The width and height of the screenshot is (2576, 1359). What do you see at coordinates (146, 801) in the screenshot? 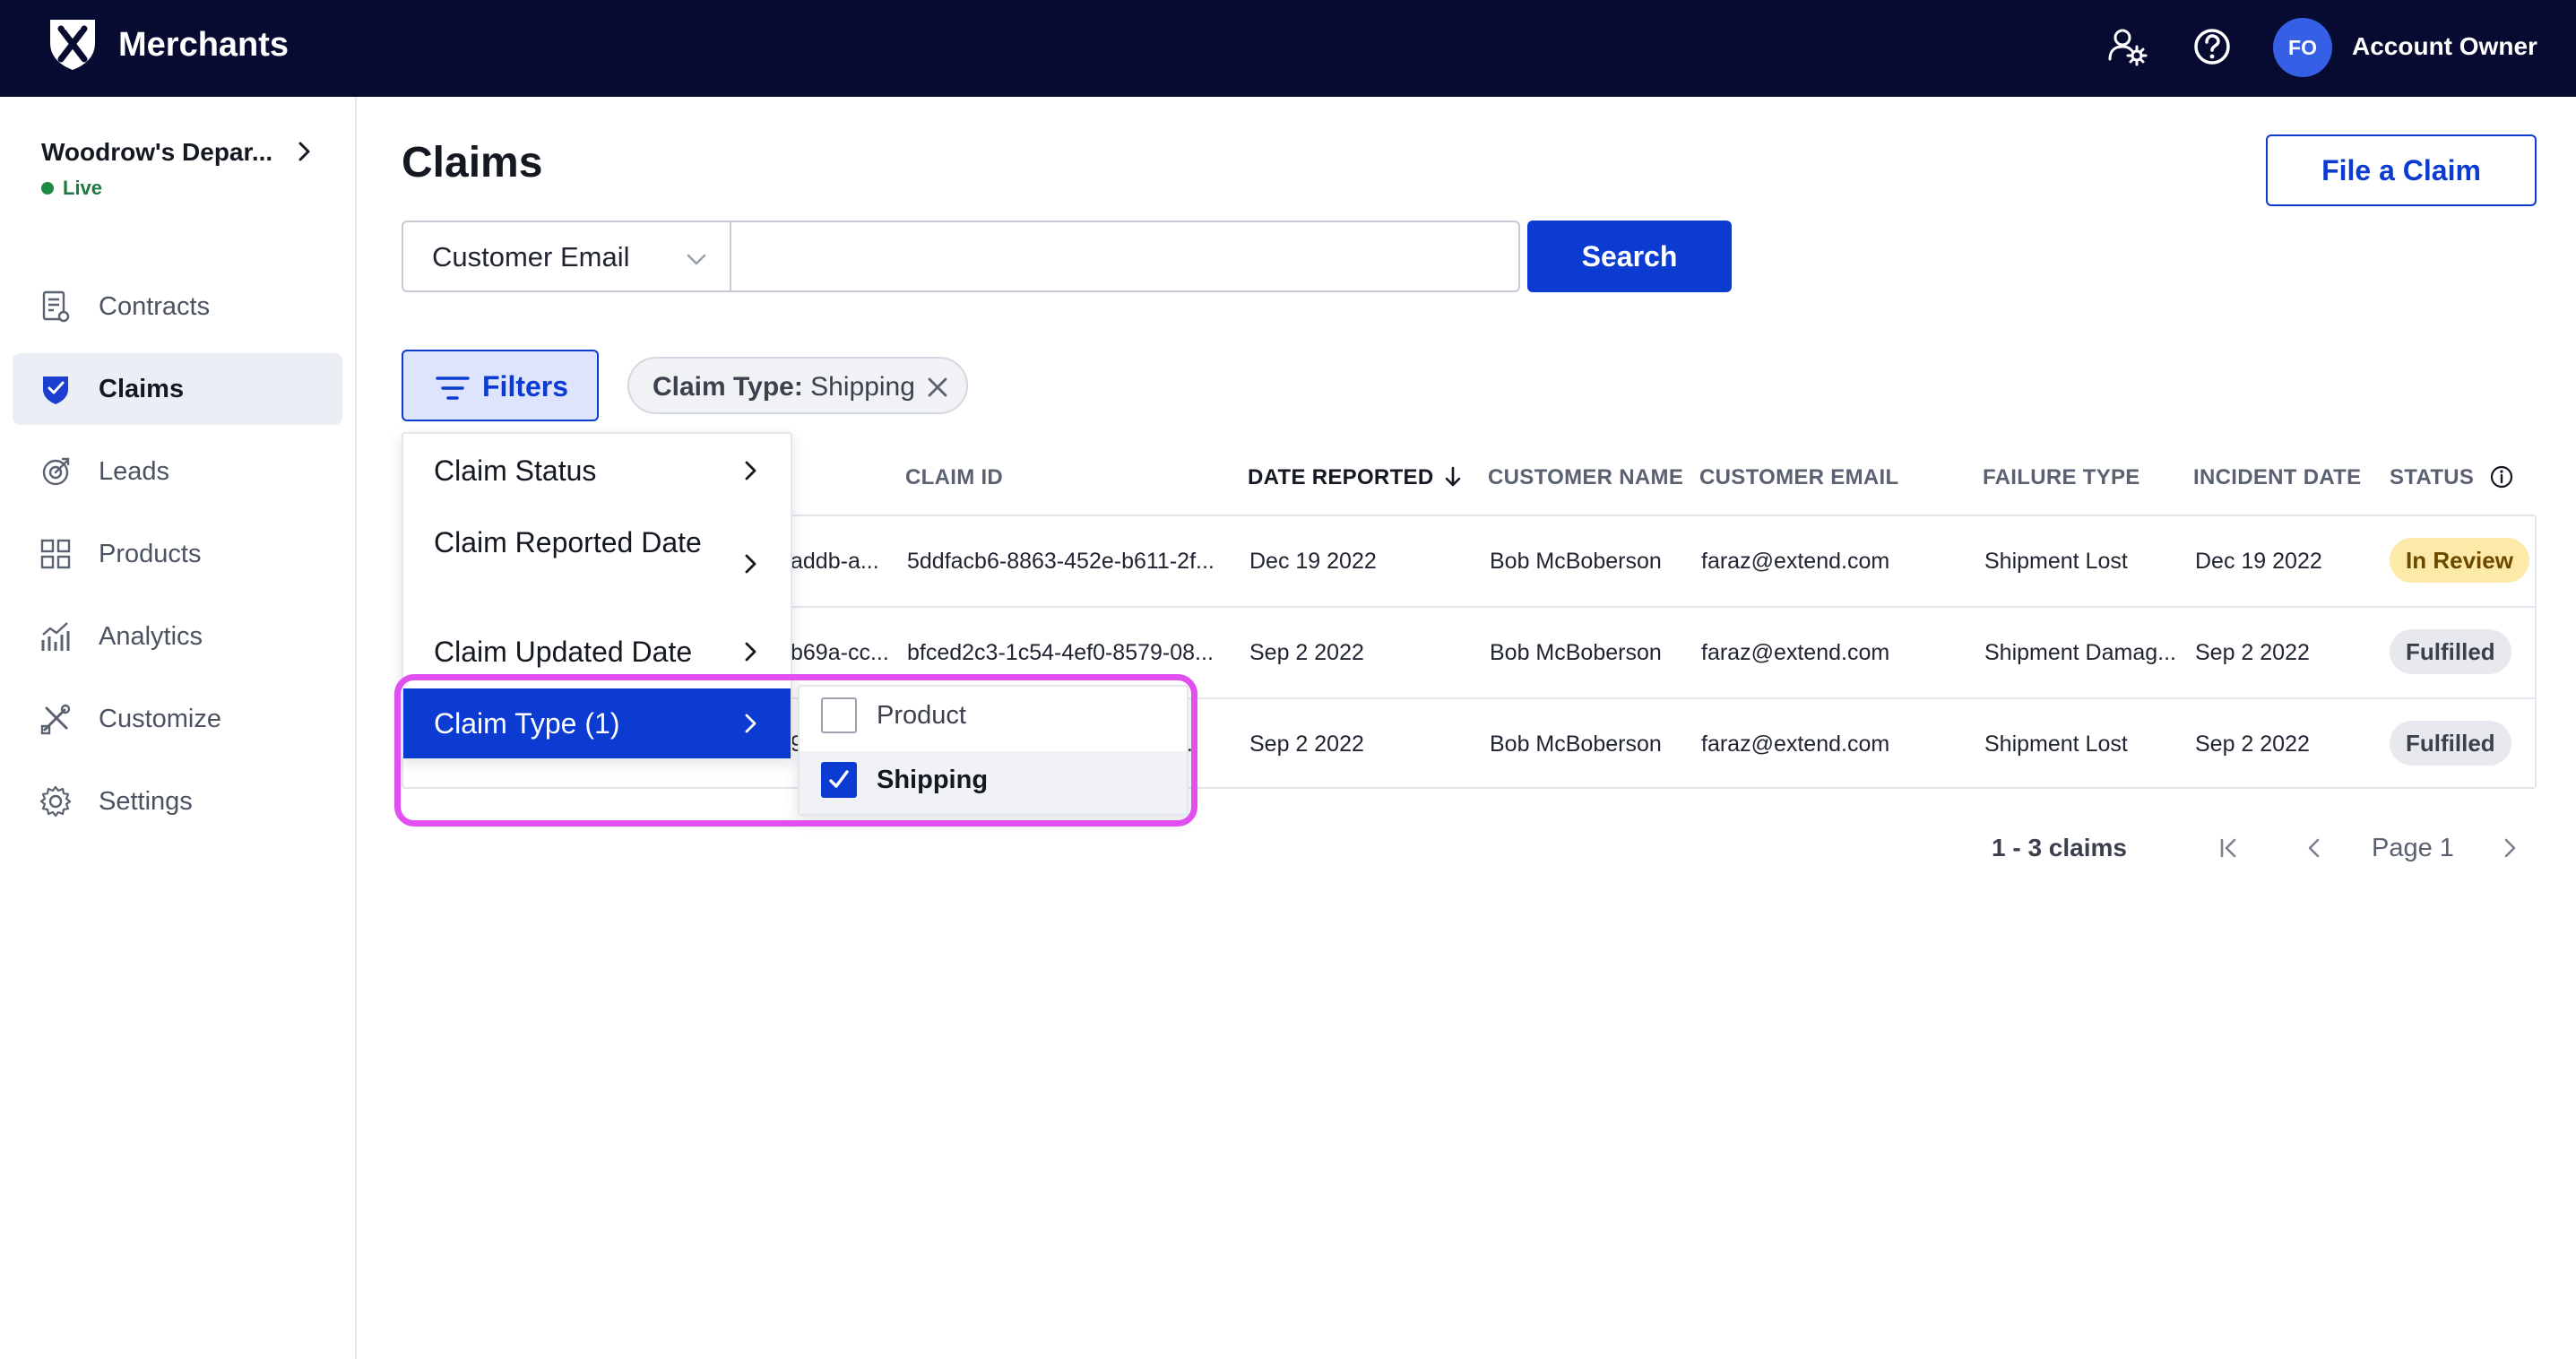
I see `sidebar-item-label: Settings` at bounding box center [146, 801].